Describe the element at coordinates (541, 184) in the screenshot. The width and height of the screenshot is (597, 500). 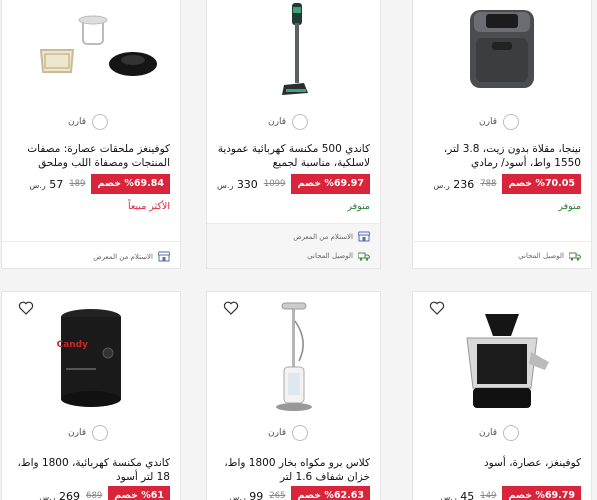
I see `discount-badge: %70.05 خصم` at that location.